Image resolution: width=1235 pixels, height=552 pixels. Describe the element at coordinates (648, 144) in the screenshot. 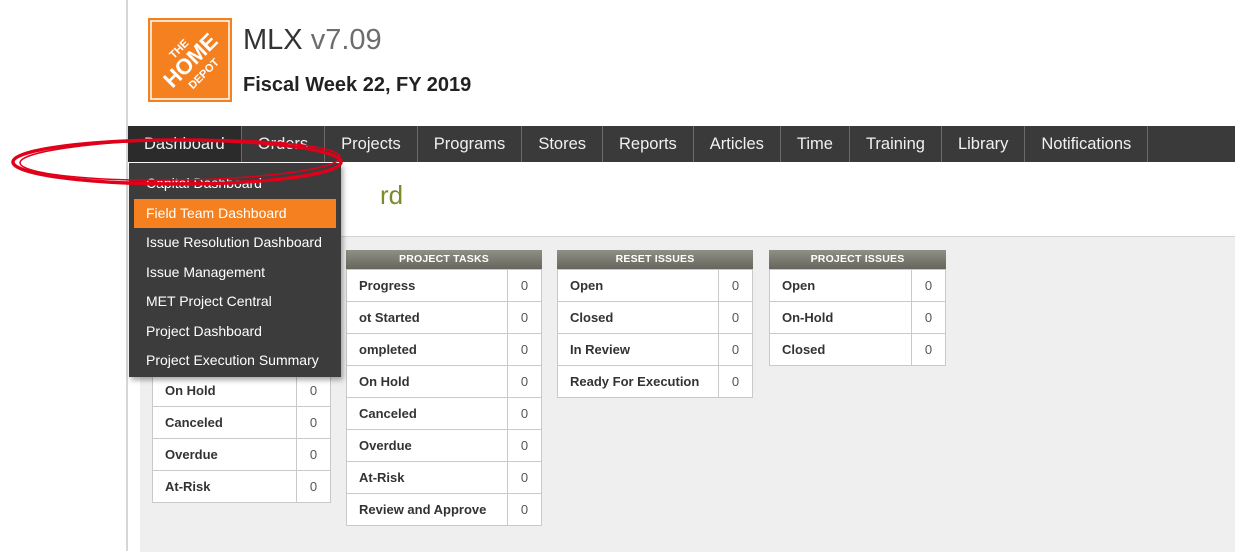

I see `nav-reports: Reports` at that location.